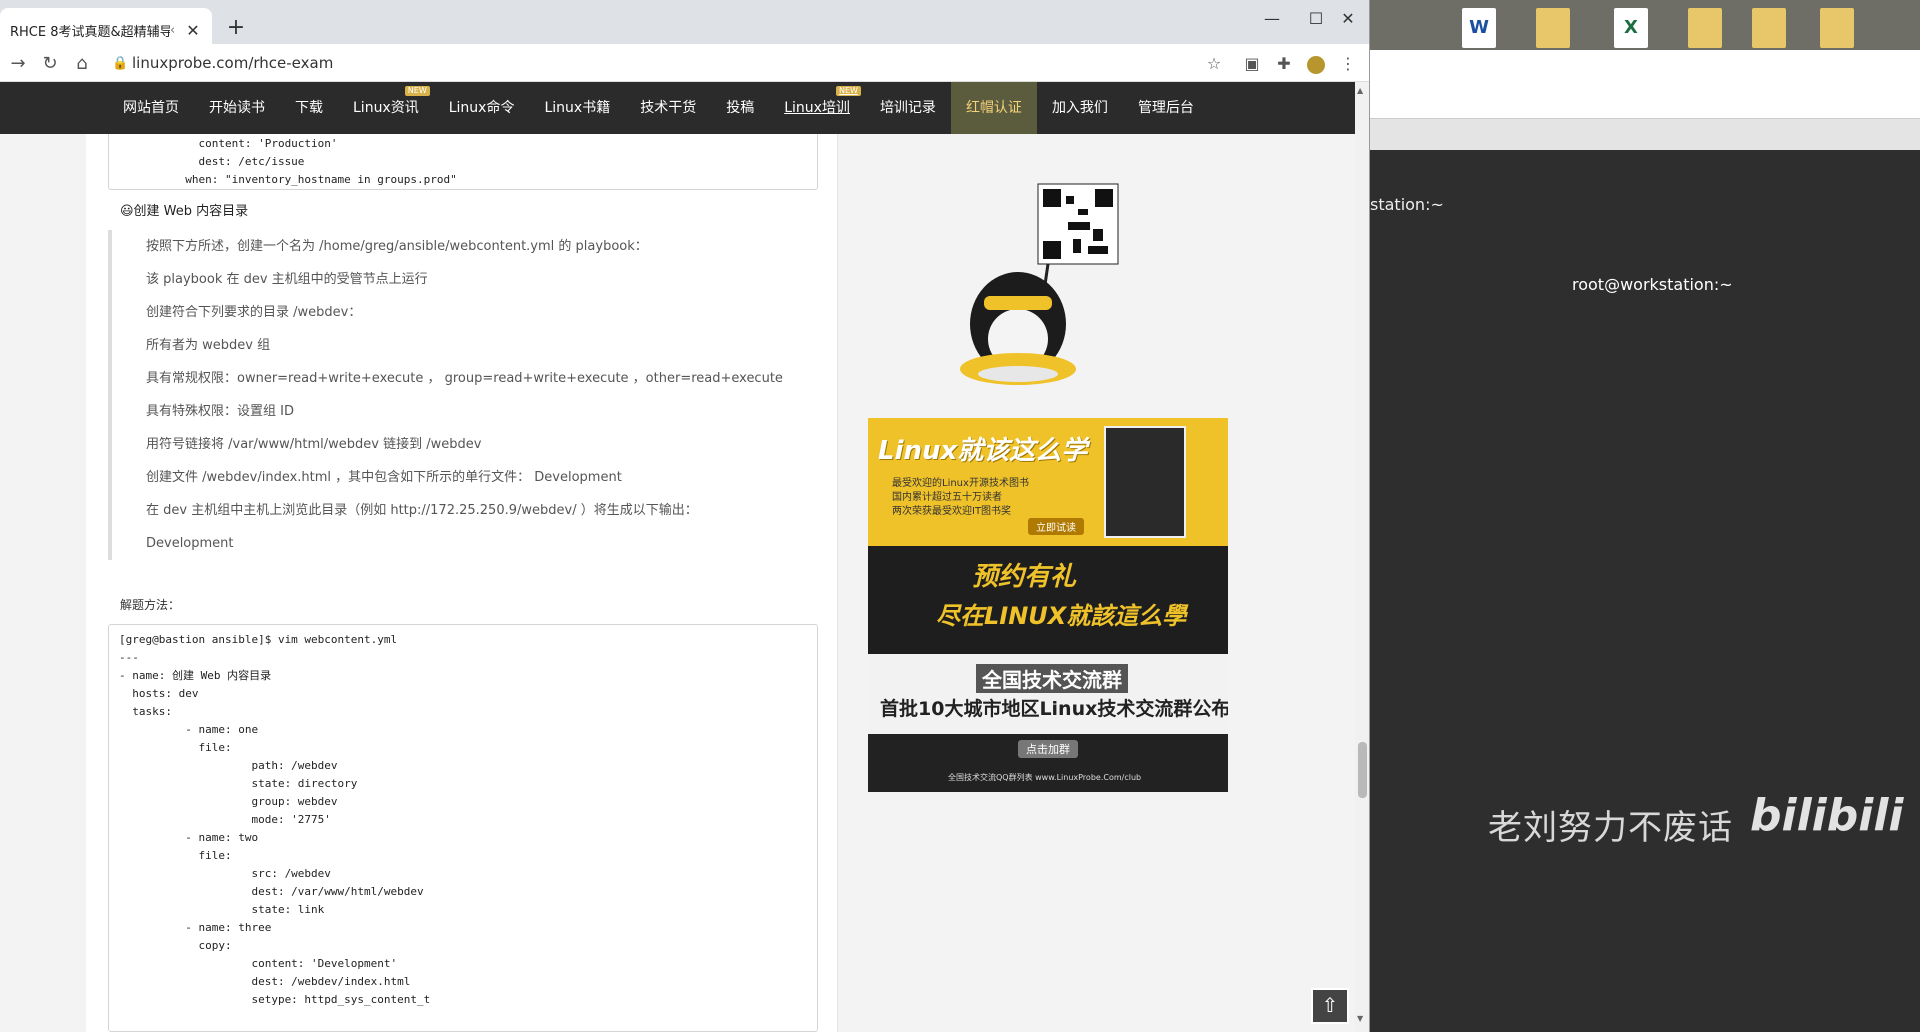 This screenshot has width=1920, height=1032. What do you see at coordinates (120, 63) in the screenshot?
I see `lock-icon: 🔒` at bounding box center [120, 63].